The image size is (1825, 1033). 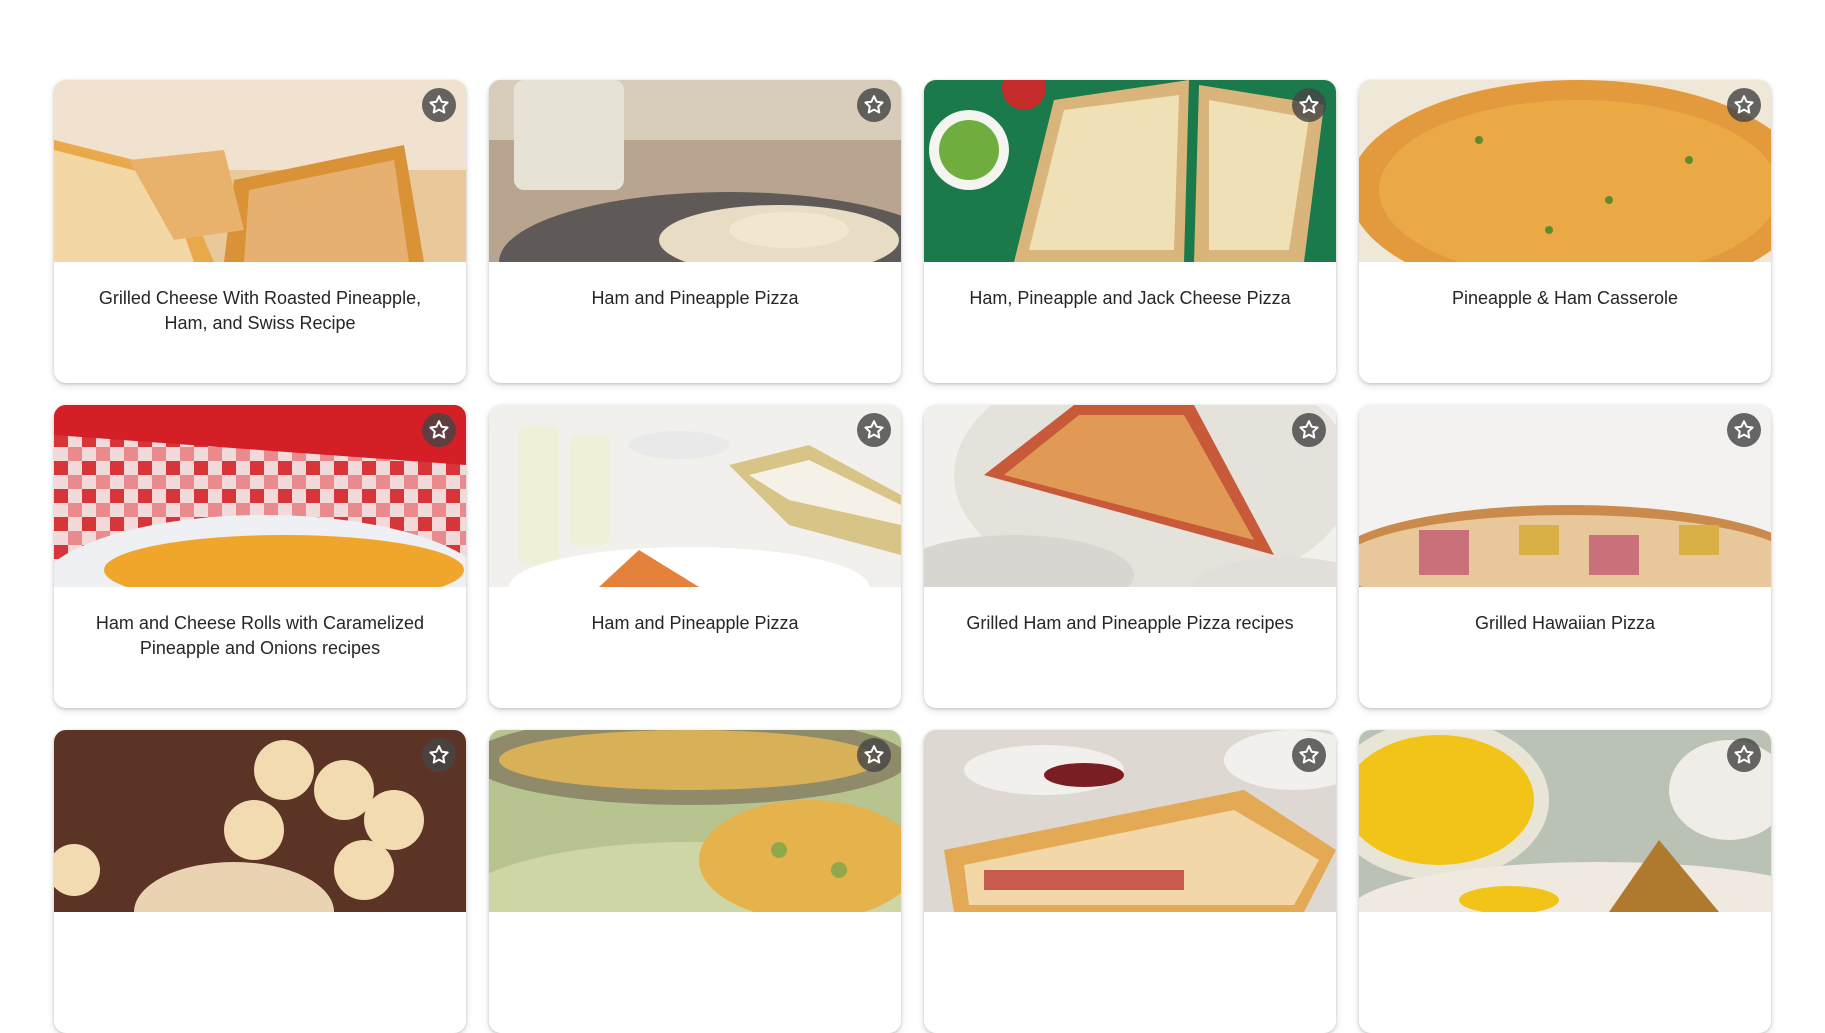 I want to click on recipe-card: Grilled Hawaiian Pizza, so click(x=1565, y=556).